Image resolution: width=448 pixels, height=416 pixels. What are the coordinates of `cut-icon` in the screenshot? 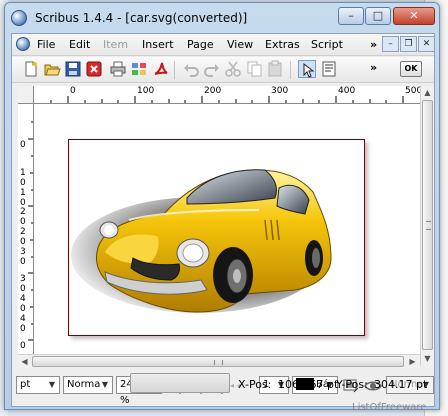 It's located at (233, 69).